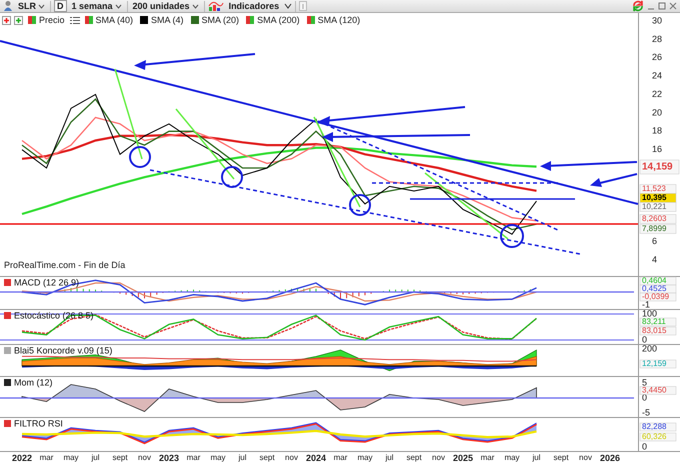  I want to click on axis-label: 30, so click(657, 20).